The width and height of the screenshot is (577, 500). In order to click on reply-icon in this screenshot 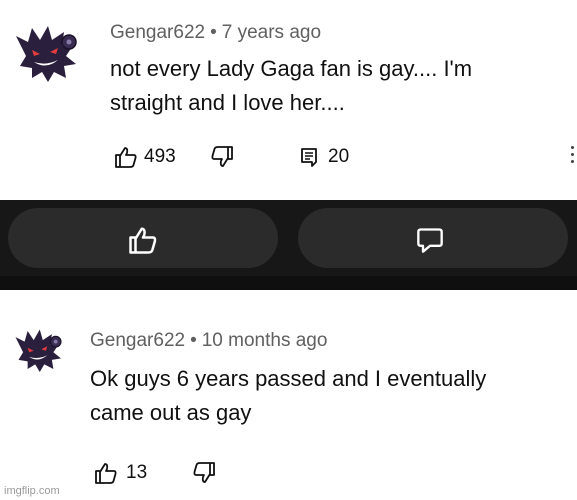, I will do `click(309, 157)`.